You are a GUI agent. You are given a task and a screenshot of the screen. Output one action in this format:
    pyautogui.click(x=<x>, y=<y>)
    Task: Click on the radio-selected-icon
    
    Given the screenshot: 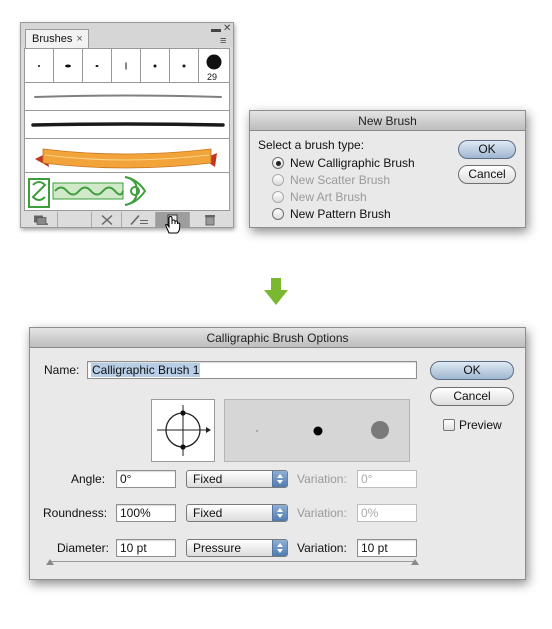 What is the action you would take?
    pyautogui.click(x=278, y=163)
    